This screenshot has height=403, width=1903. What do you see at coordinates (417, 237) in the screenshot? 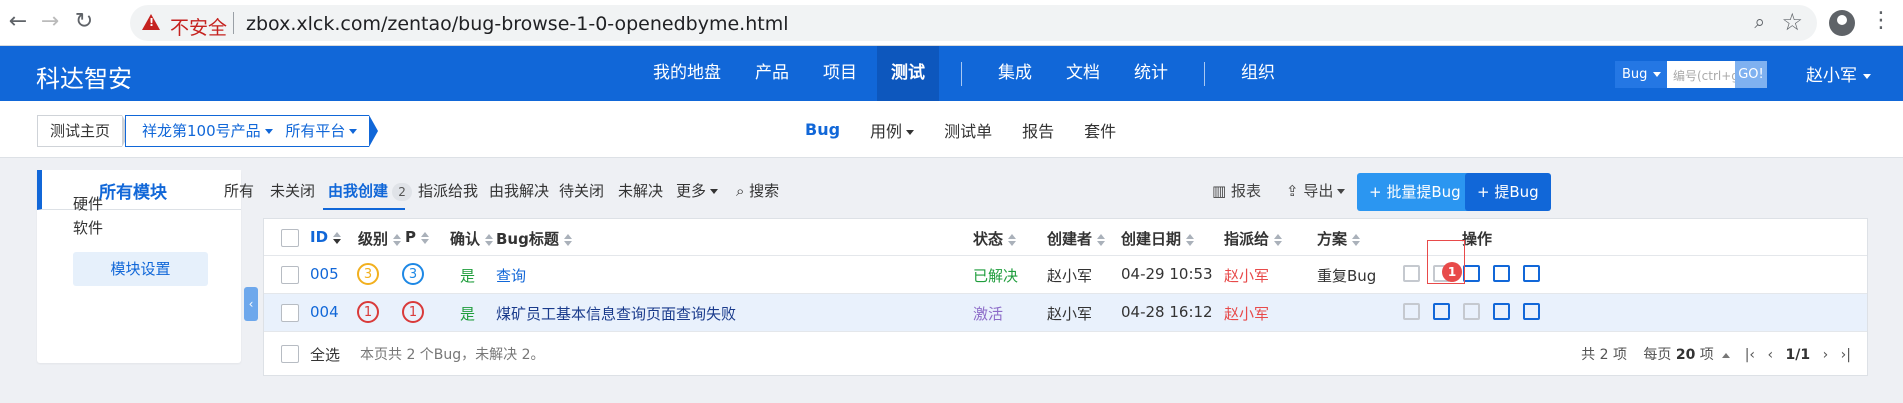
I see `col-pri: P` at bounding box center [417, 237].